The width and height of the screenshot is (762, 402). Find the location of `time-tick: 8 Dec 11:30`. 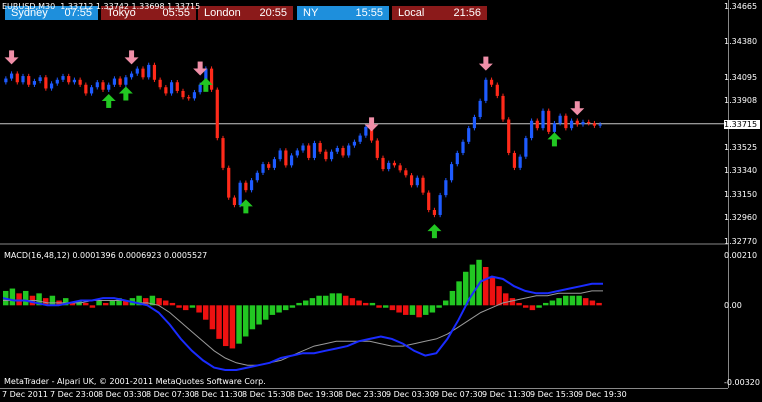

time-tick: 8 Dec 11:30 is located at coordinates (218, 394).